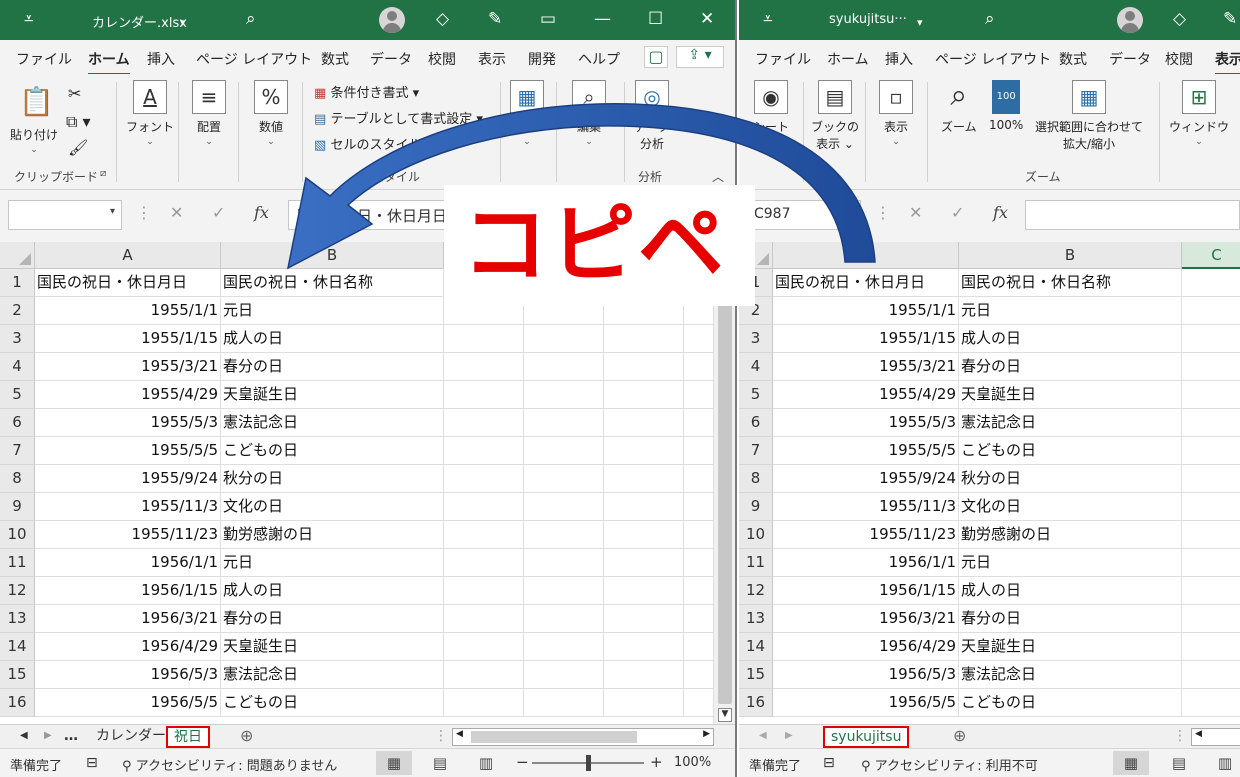 The height and width of the screenshot is (777, 1240). What do you see at coordinates (17, 675) in the screenshot?
I see `row-header: 15` at bounding box center [17, 675].